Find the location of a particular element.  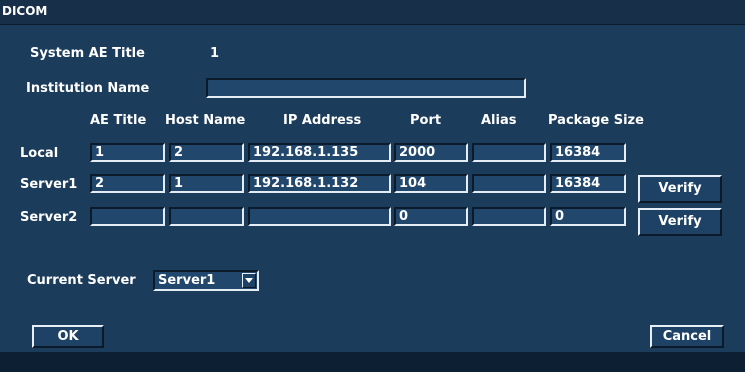

status-bar is located at coordinates (372, 362).